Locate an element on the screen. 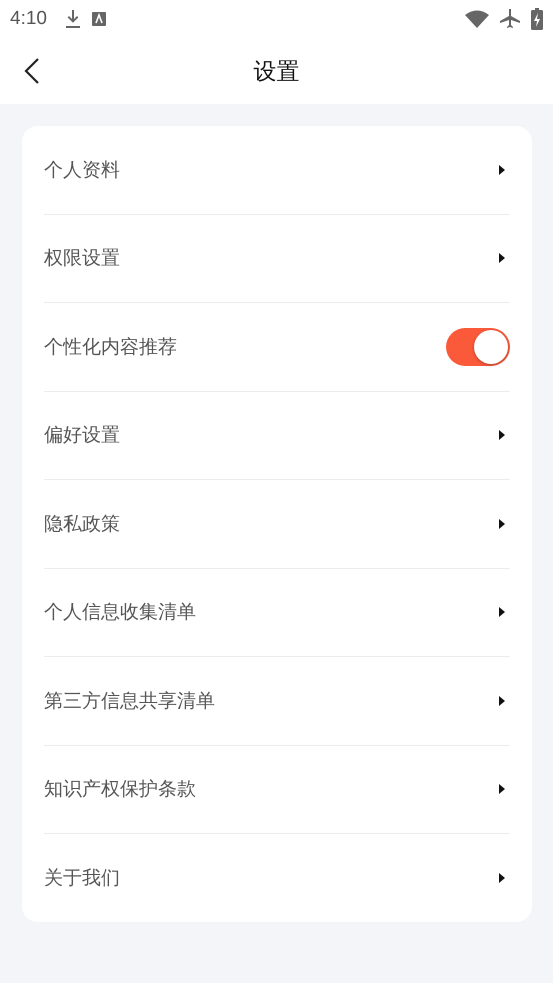 The height and width of the screenshot is (983, 553). settings-item: 个人资料 is located at coordinates (82, 169).